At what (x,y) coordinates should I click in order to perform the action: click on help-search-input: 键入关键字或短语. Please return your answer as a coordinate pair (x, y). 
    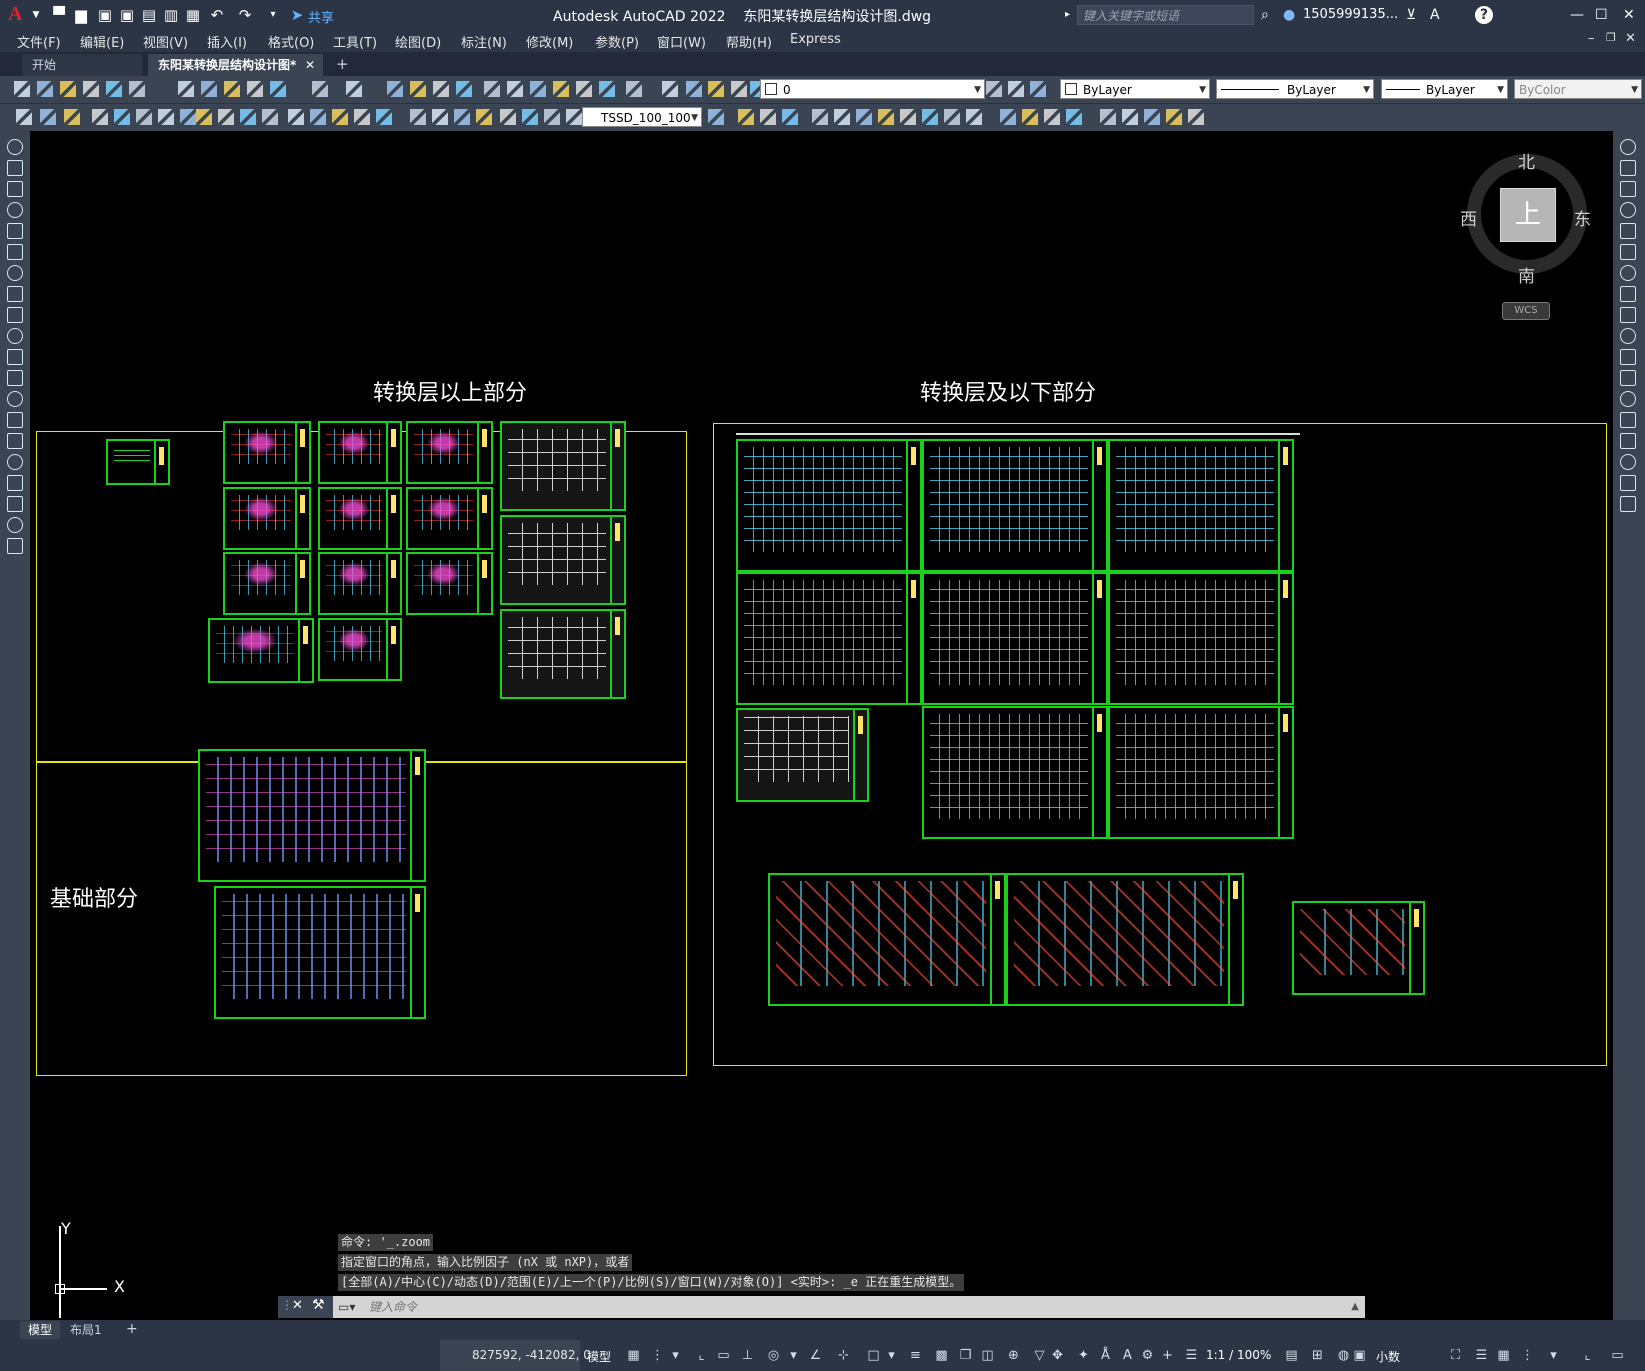
    Looking at the image, I should click on (1165, 15).